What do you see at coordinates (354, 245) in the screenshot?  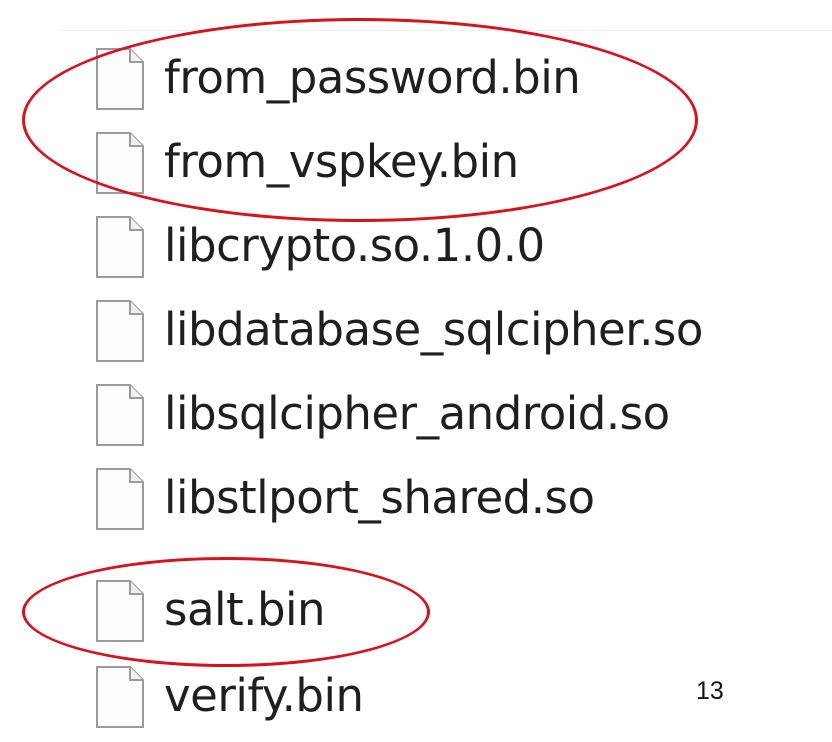 I see `file-name: libcrypto.so.1.0.0` at bounding box center [354, 245].